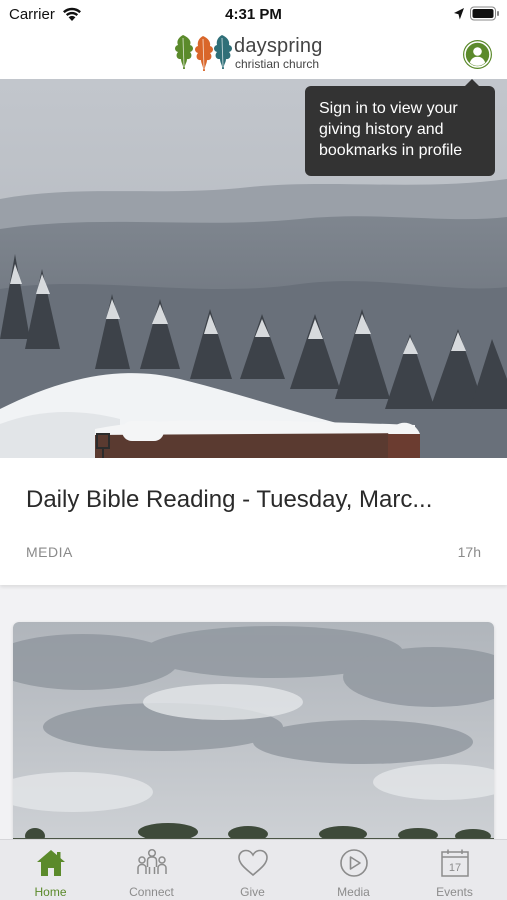 This screenshot has height=900, width=507. What do you see at coordinates (354, 863) in the screenshot?
I see `play-icon` at bounding box center [354, 863].